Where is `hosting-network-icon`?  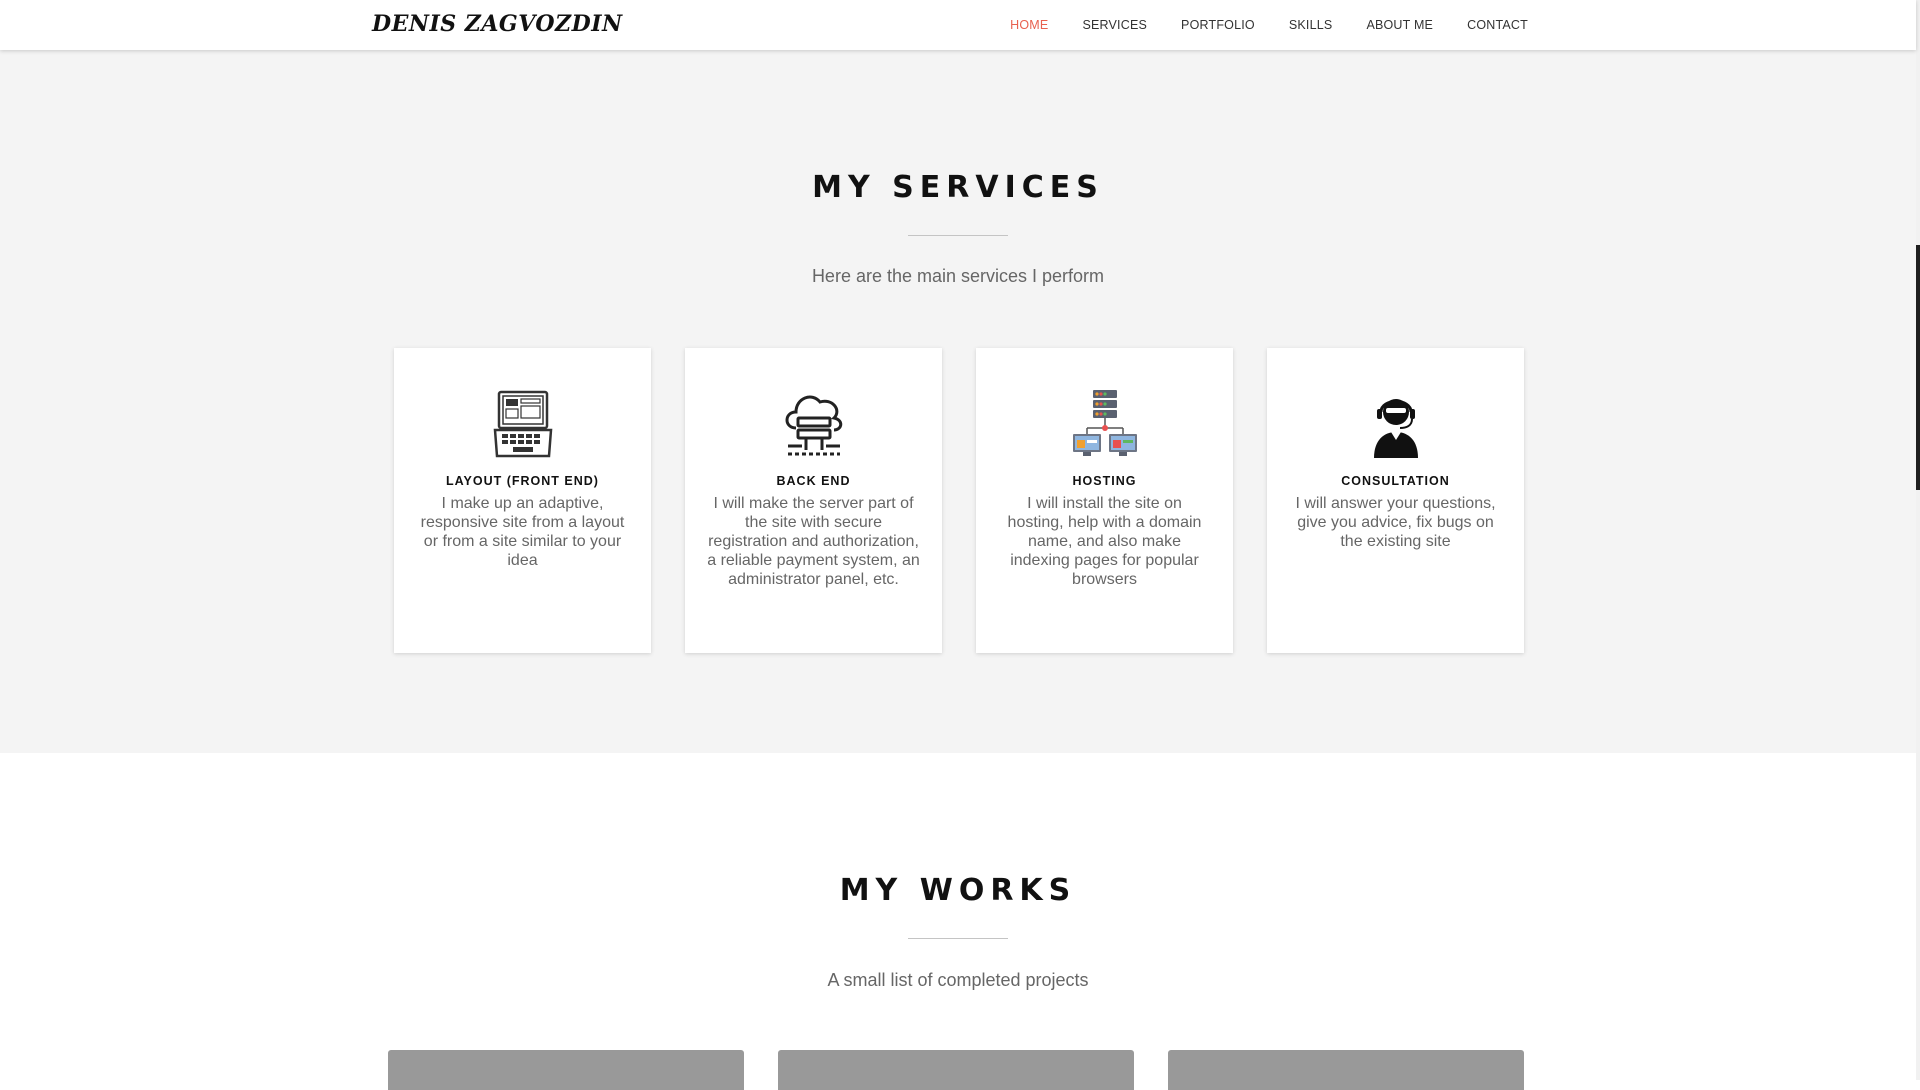 hosting-network-icon is located at coordinates (1104, 423).